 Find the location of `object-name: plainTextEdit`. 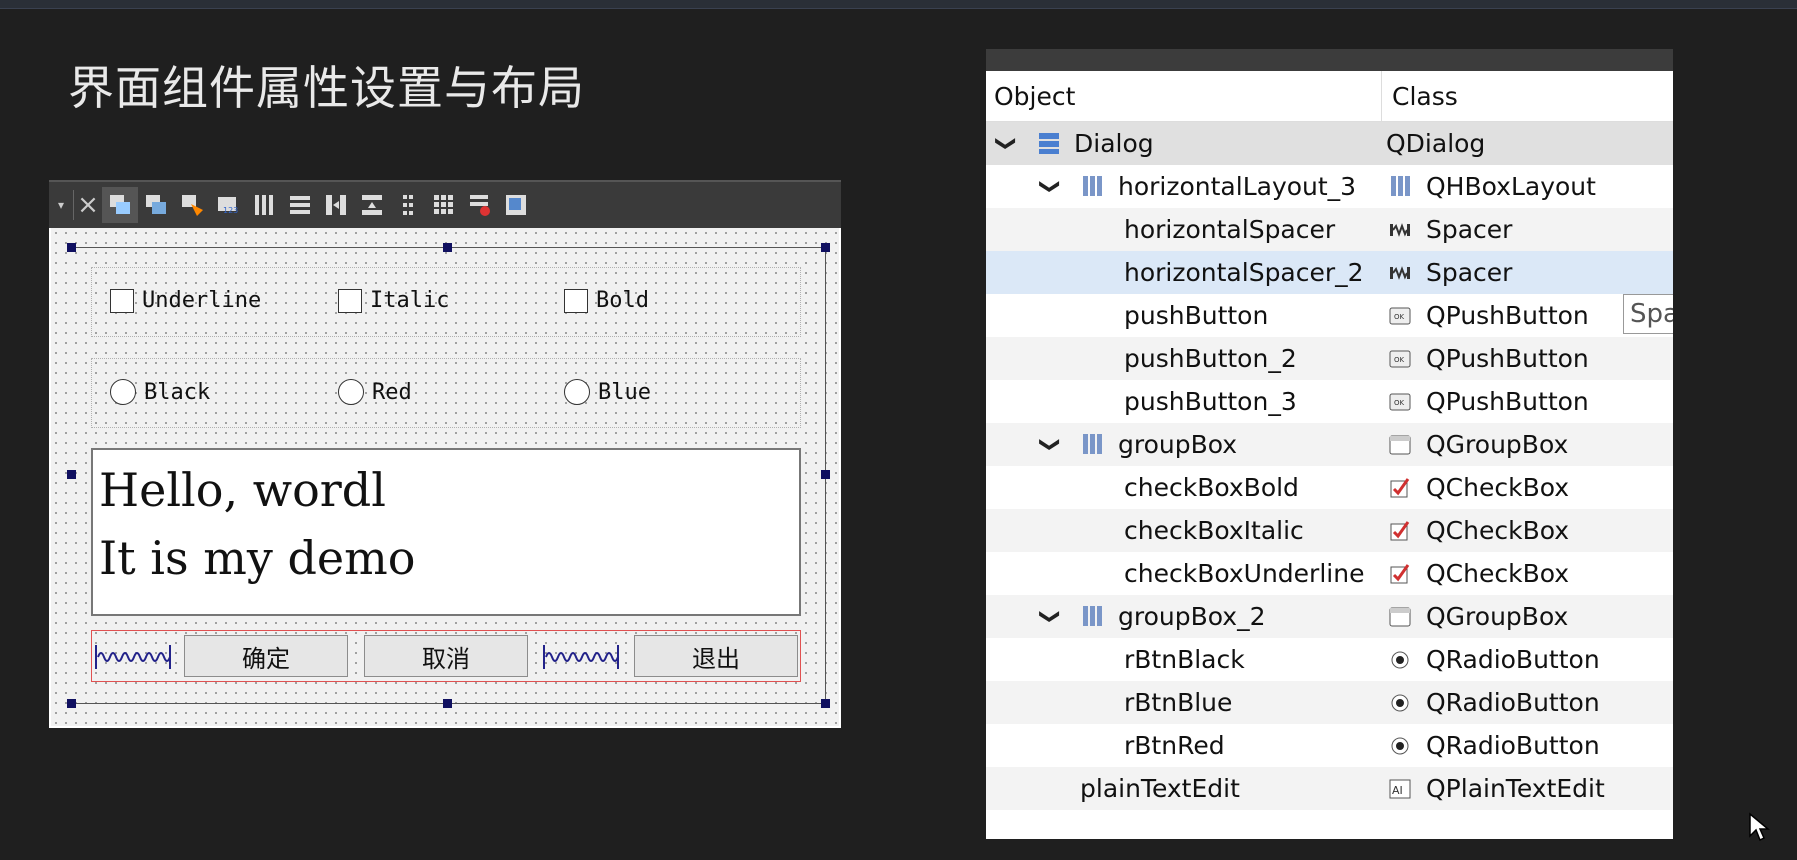

object-name: plainTextEdit is located at coordinates (1160, 788).